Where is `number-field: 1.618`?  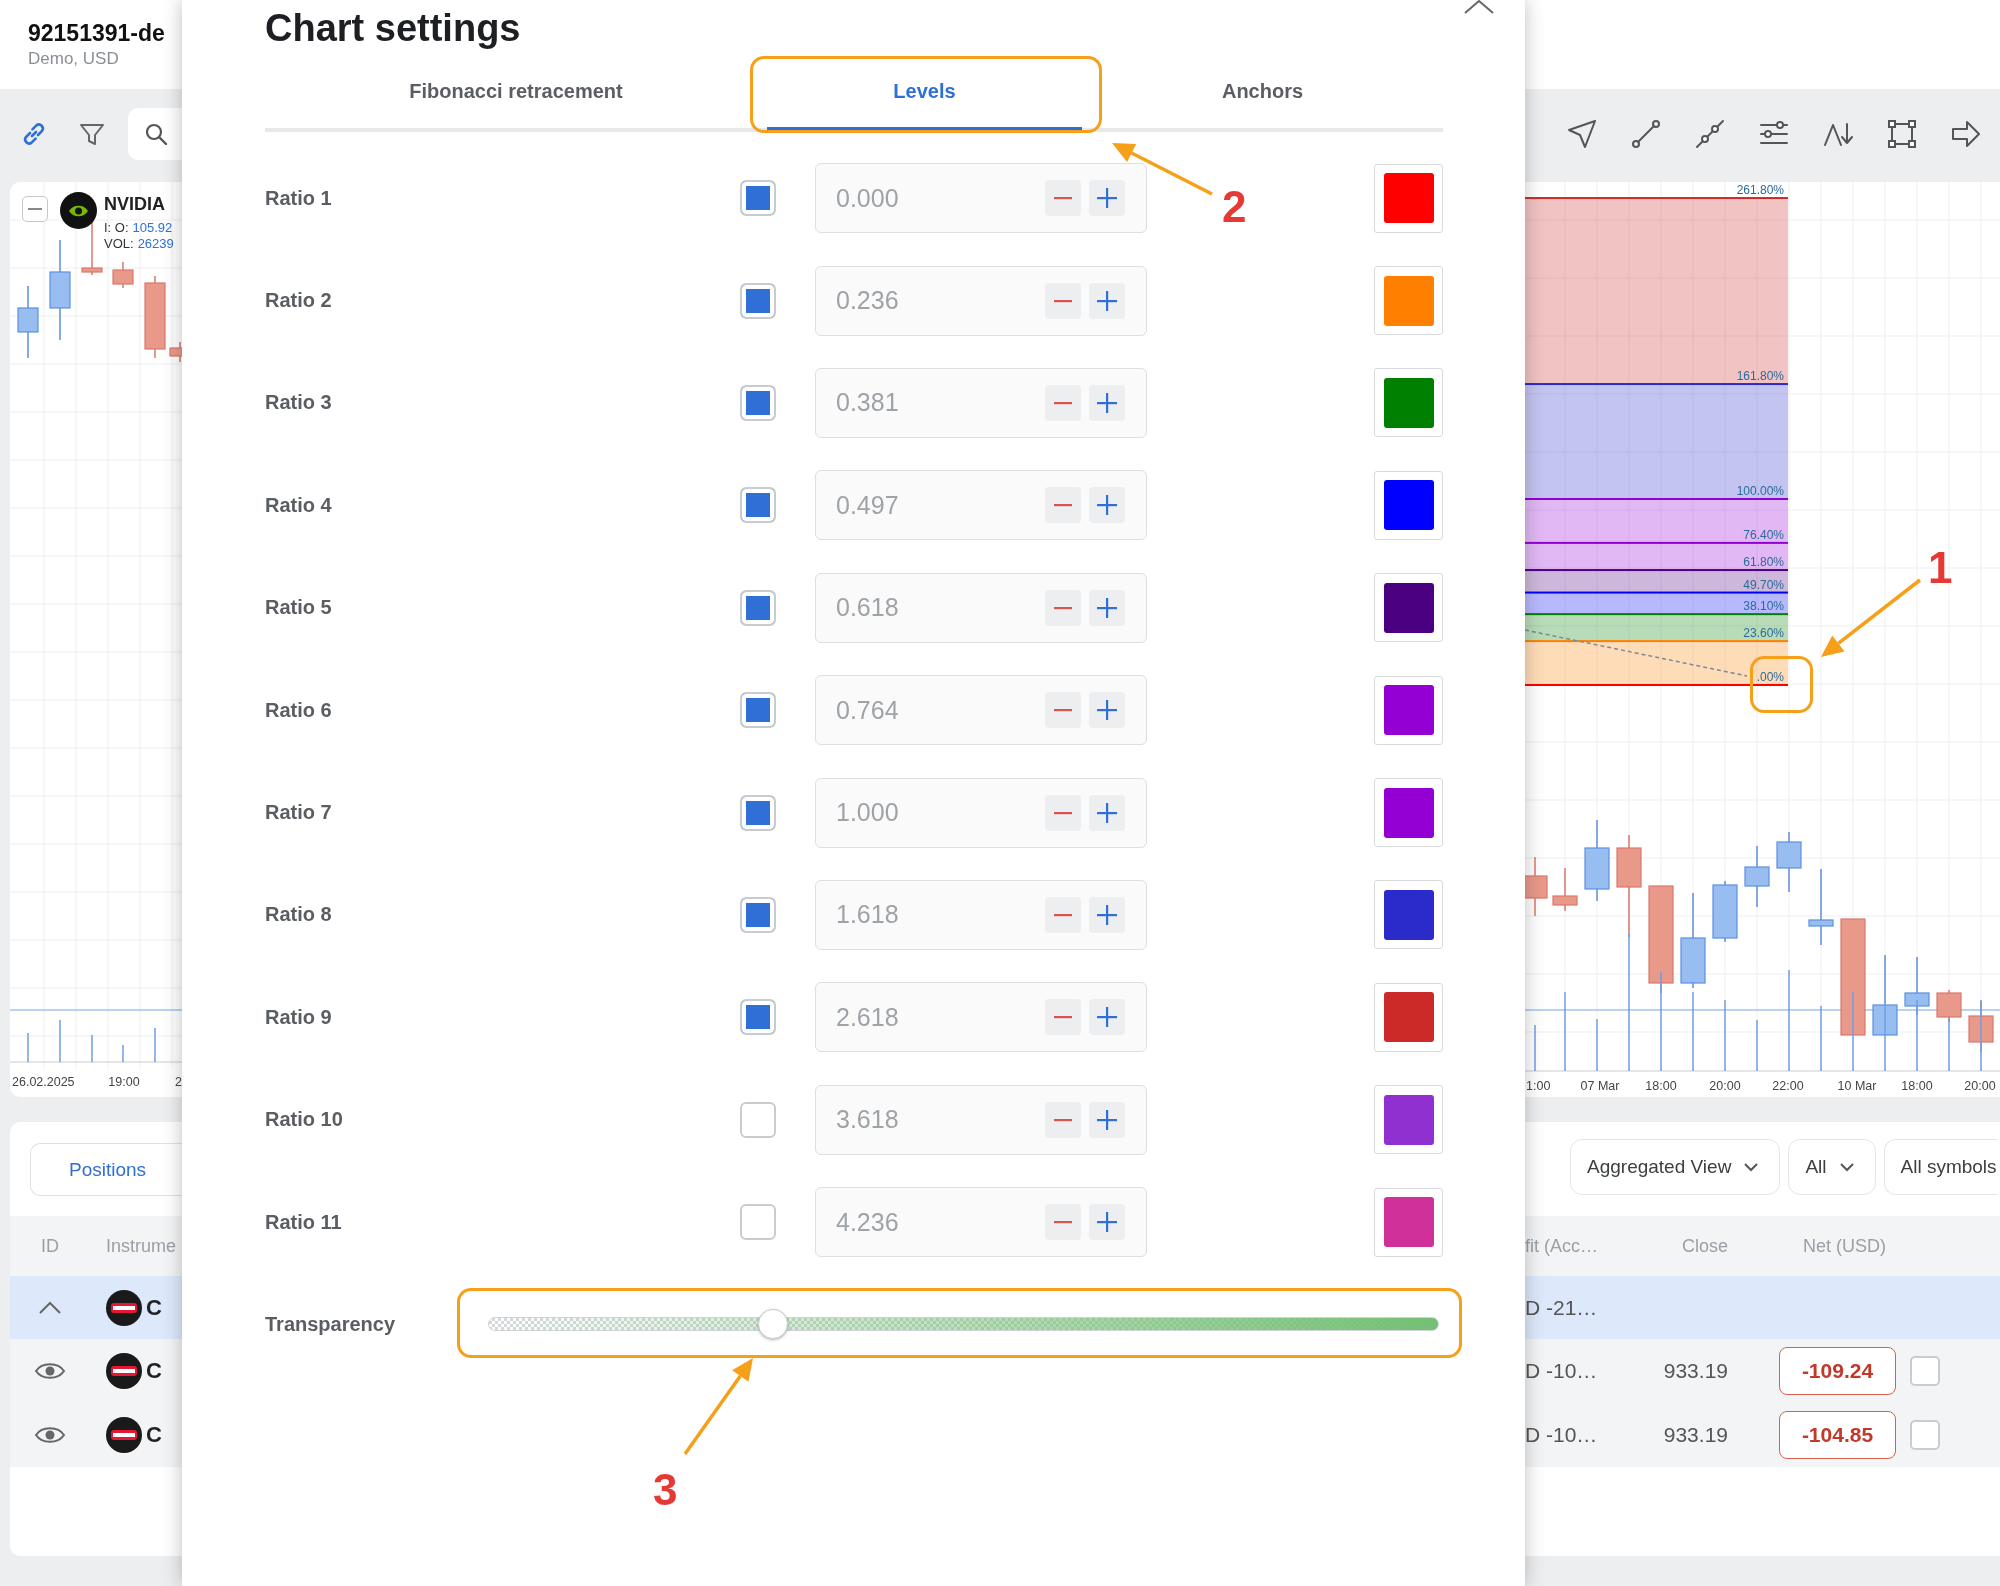 number-field: 1.618 is located at coordinates (981, 914).